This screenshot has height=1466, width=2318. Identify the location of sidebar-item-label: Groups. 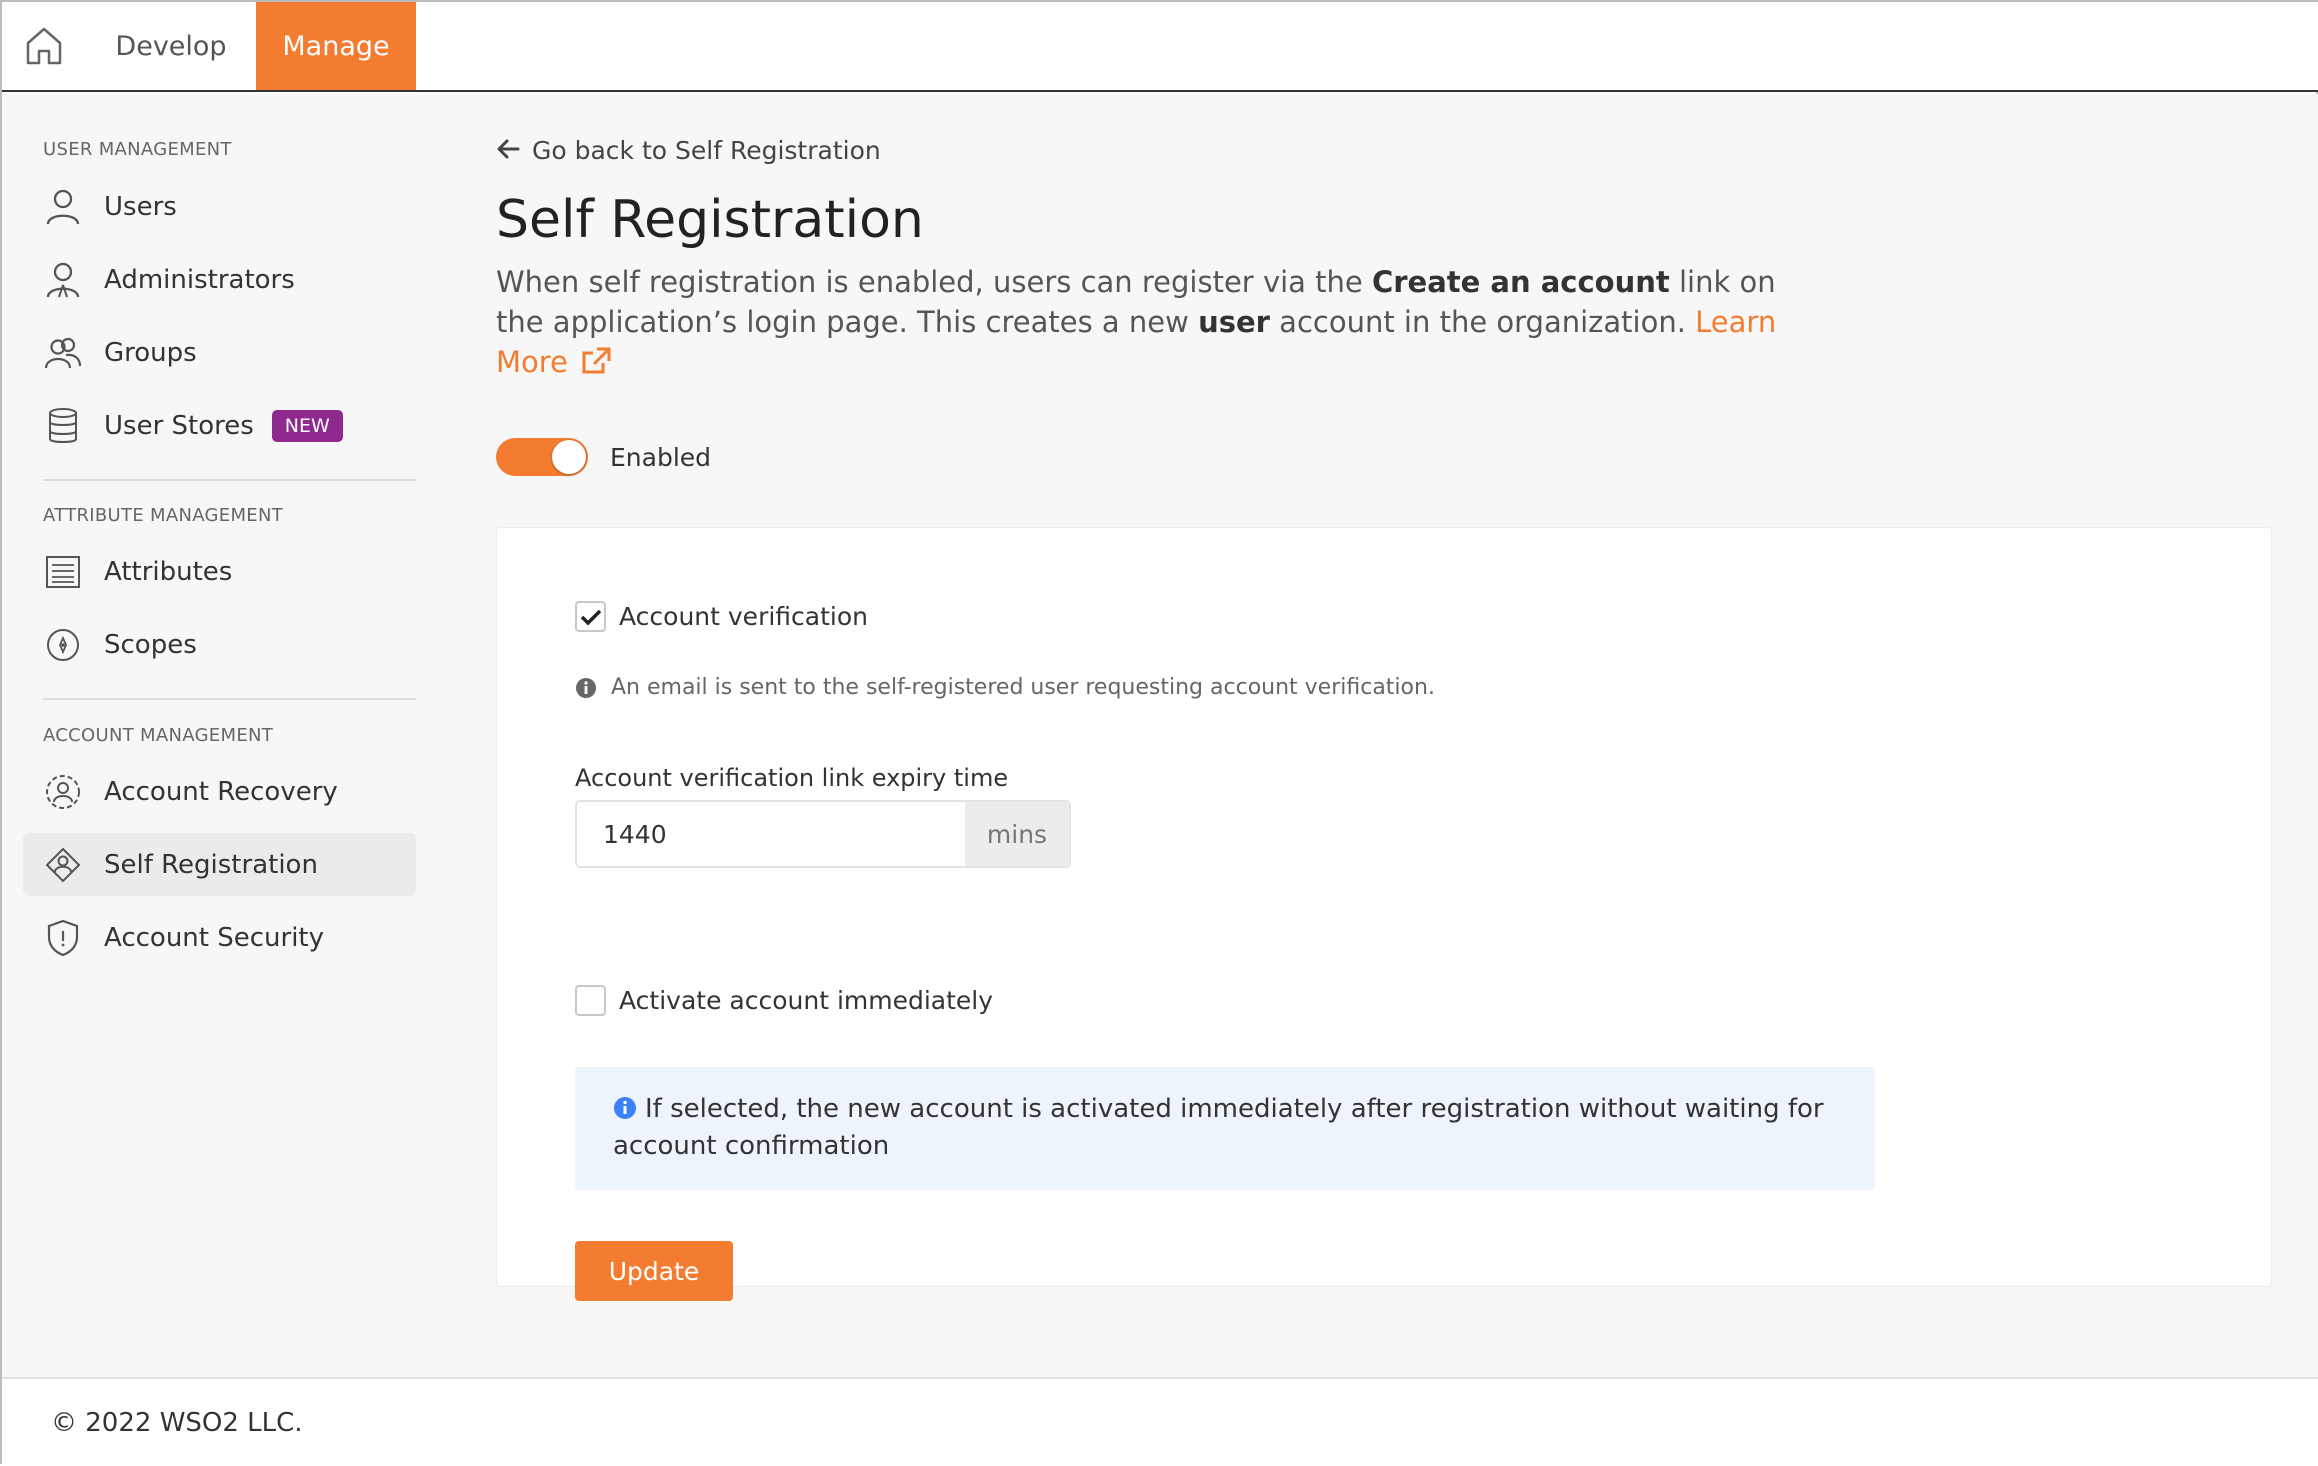
(150, 352).